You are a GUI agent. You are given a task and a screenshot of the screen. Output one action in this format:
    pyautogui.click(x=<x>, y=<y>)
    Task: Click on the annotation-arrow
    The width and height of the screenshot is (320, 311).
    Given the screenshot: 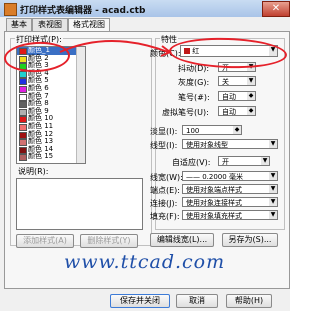 What is the action you would take?
    pyautogui.click(x=115, y=48)
    